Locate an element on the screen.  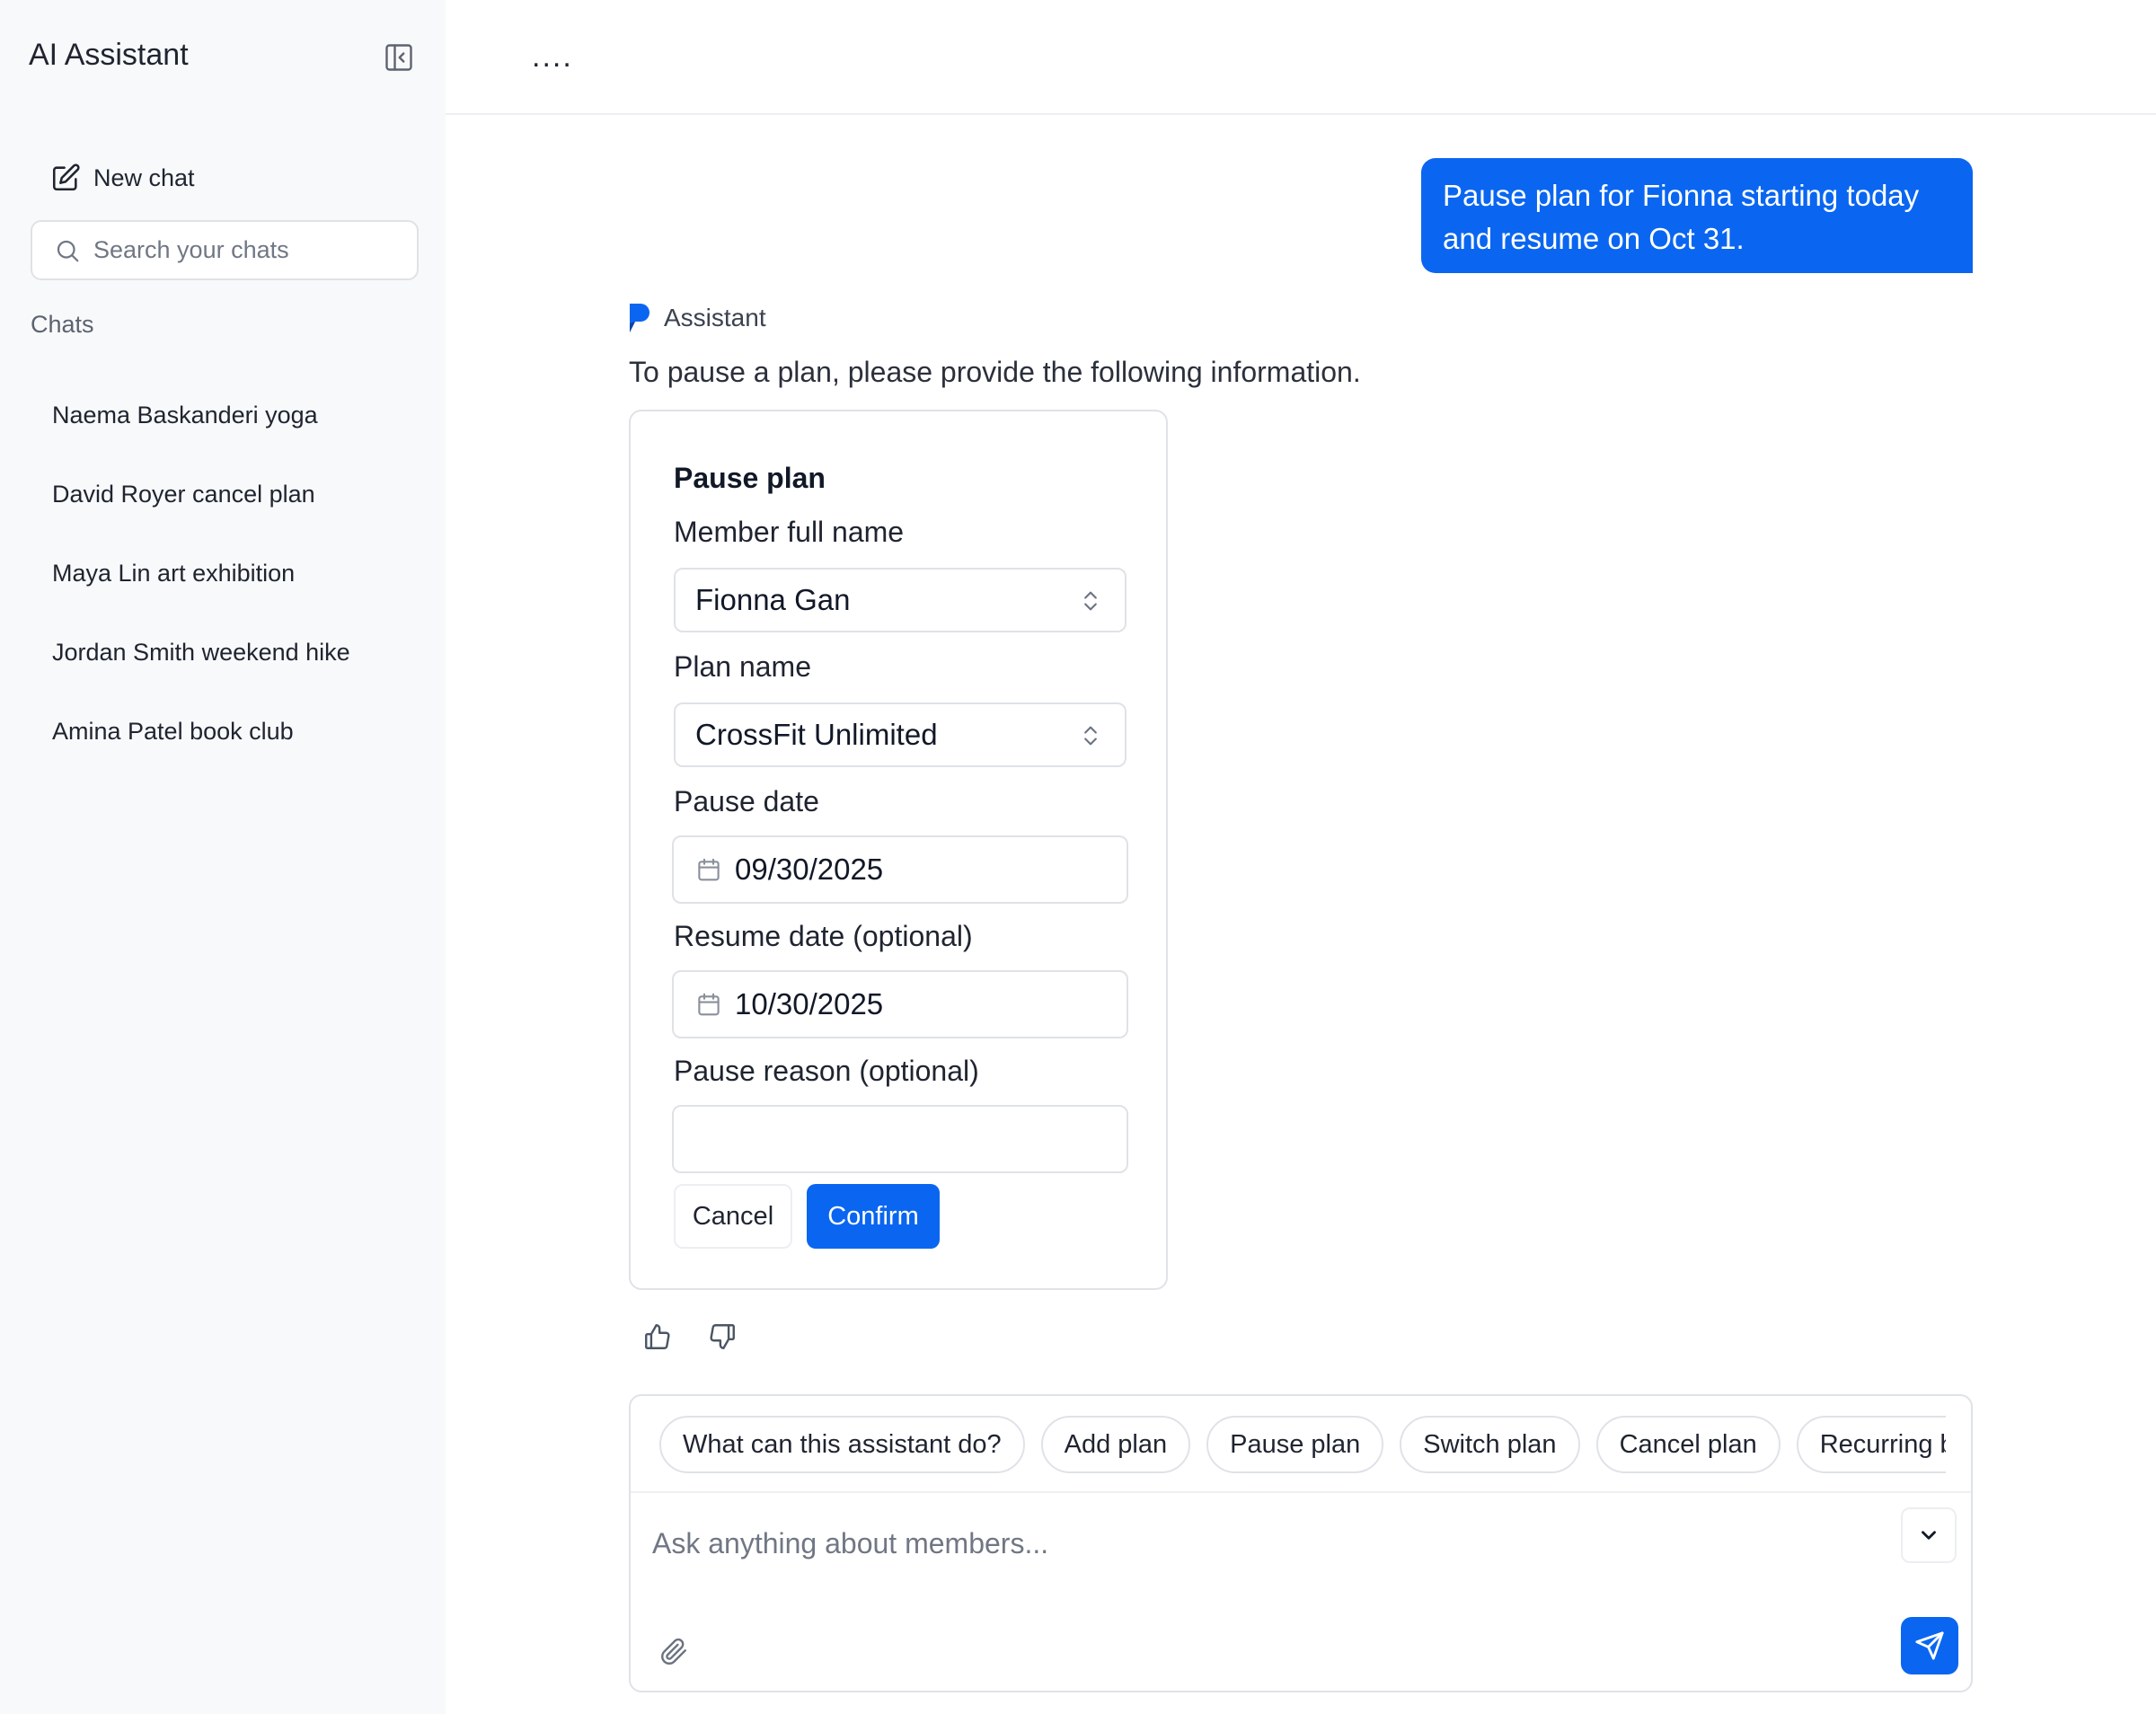
new-chat-label: New chat is located at coordinates (144, 177).